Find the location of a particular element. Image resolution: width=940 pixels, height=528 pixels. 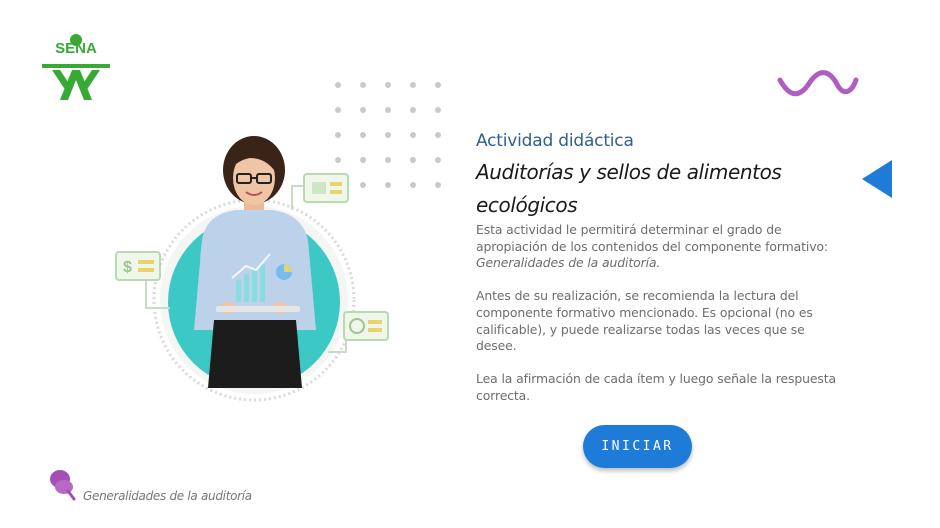

footer-label: Generalidades de la auditoría is located at coordinates (167, 496).